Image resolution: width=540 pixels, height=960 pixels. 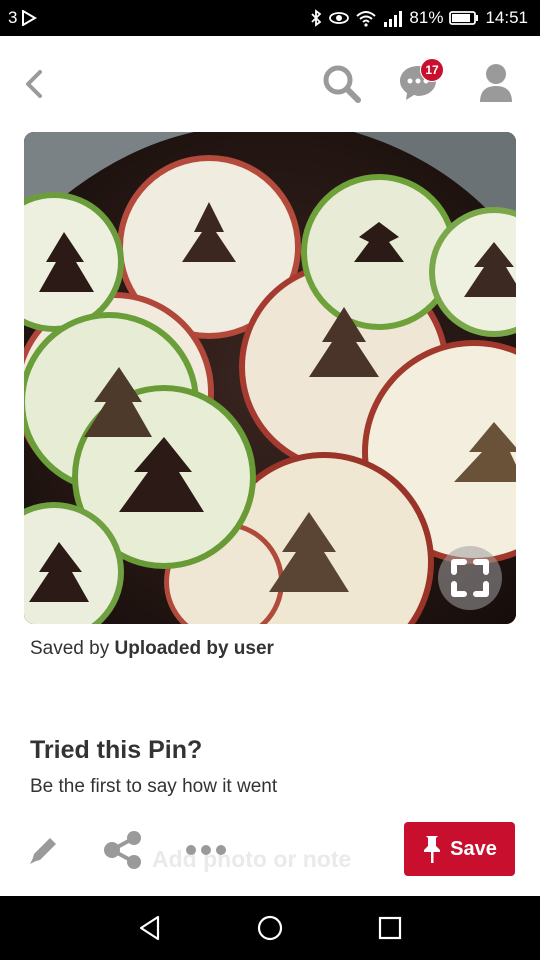 I want to click on back-button, so click(x=34, y=84).